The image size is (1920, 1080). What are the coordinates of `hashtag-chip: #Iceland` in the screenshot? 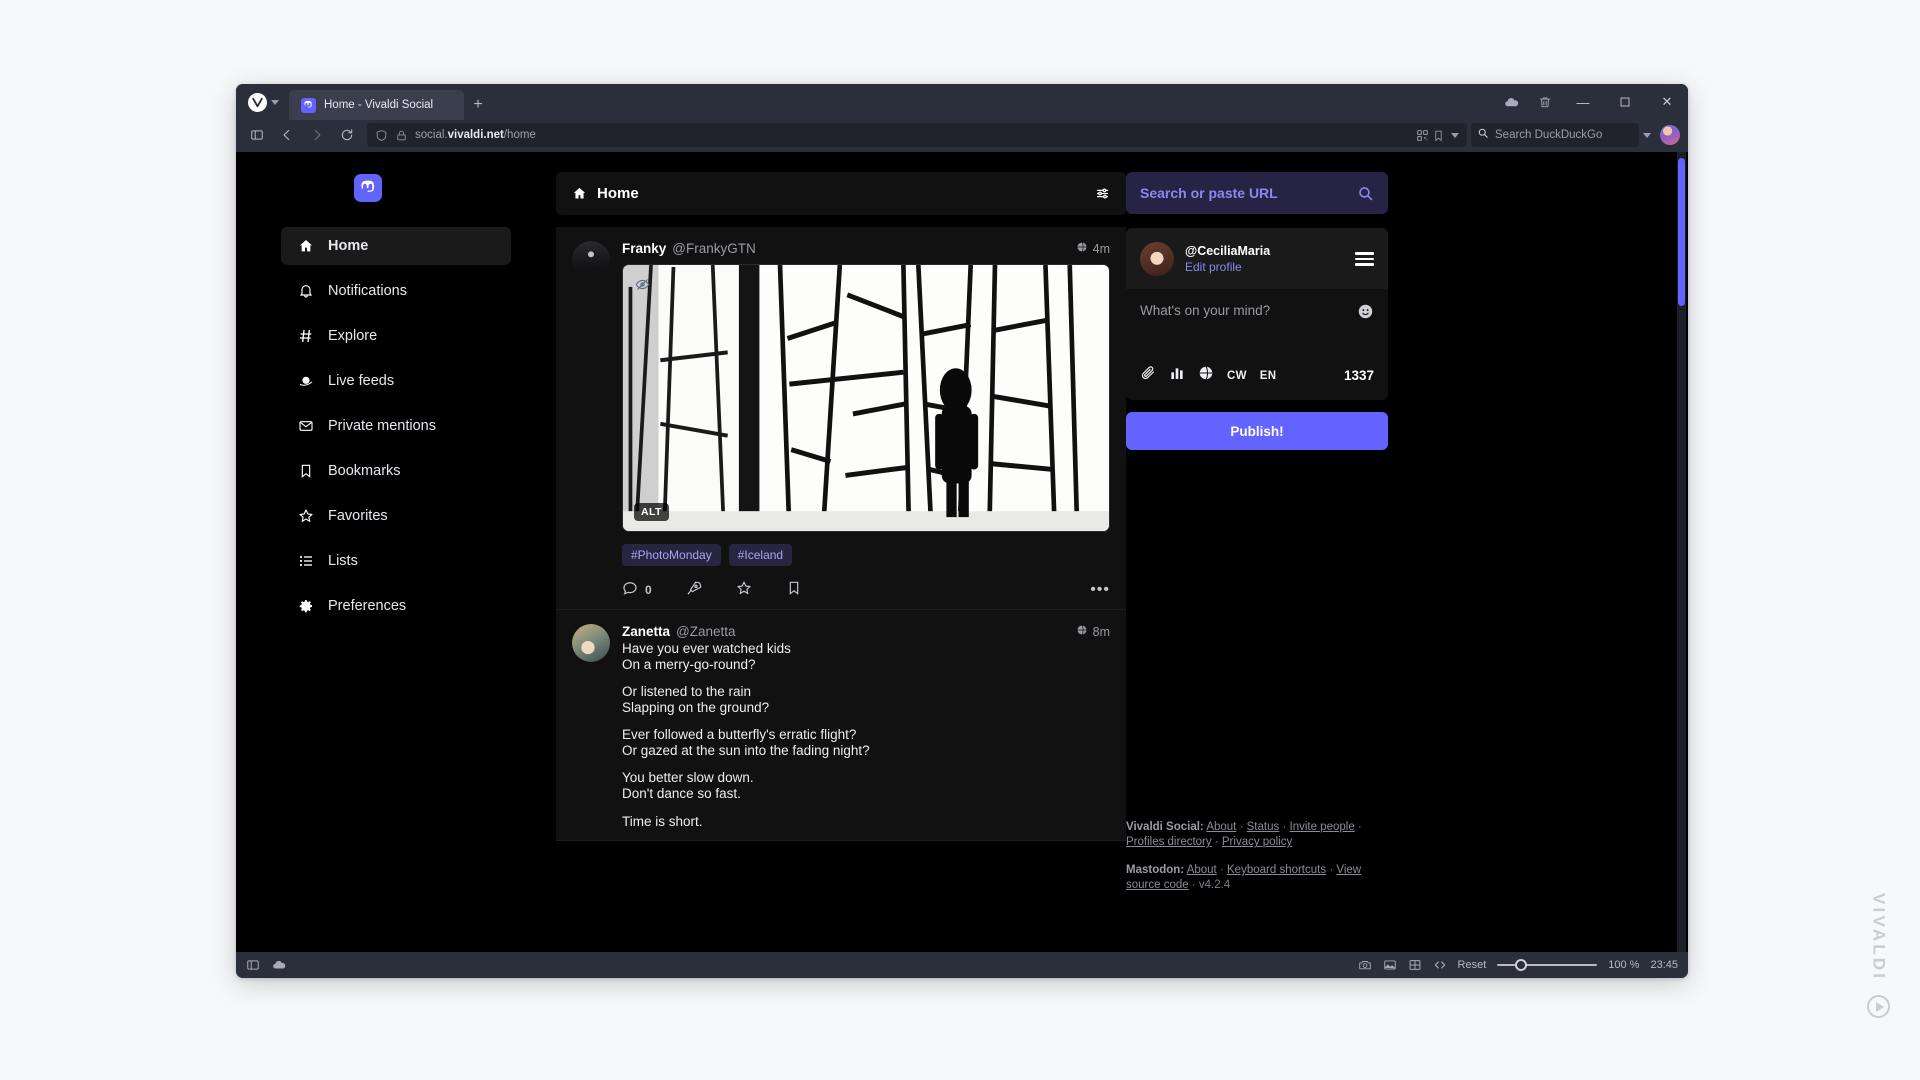 It's located at (760, 555).